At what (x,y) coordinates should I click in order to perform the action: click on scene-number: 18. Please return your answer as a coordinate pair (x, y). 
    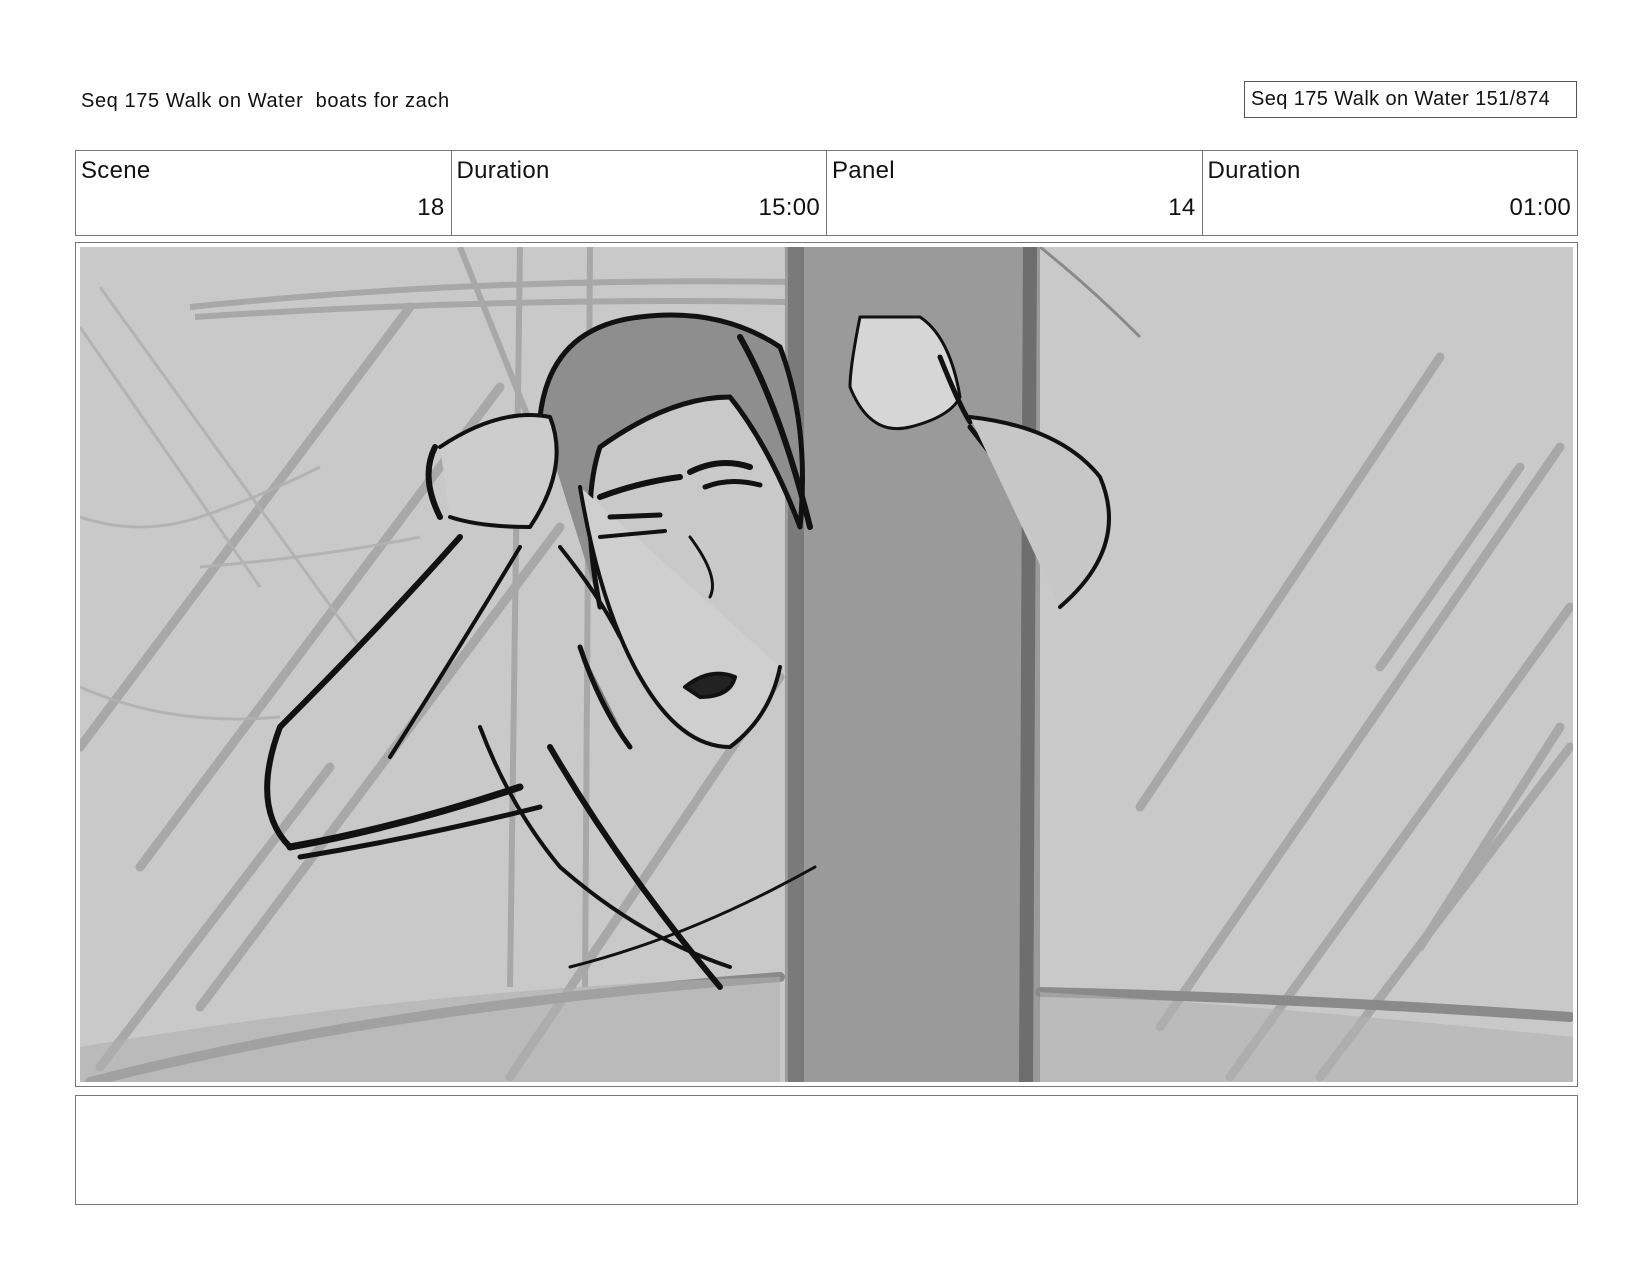
    Looking at the image, I should click on (431, 207).